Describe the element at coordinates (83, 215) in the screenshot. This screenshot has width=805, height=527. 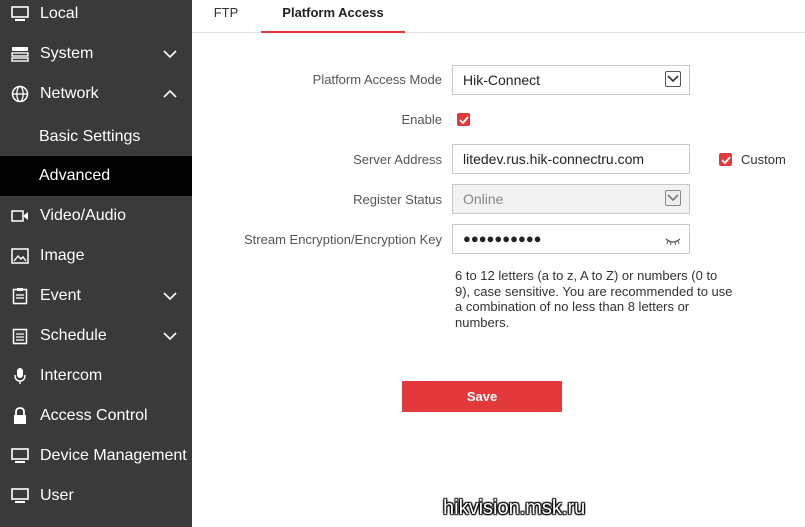
I see `sidebar-item-label: Video/Audio` at that location.